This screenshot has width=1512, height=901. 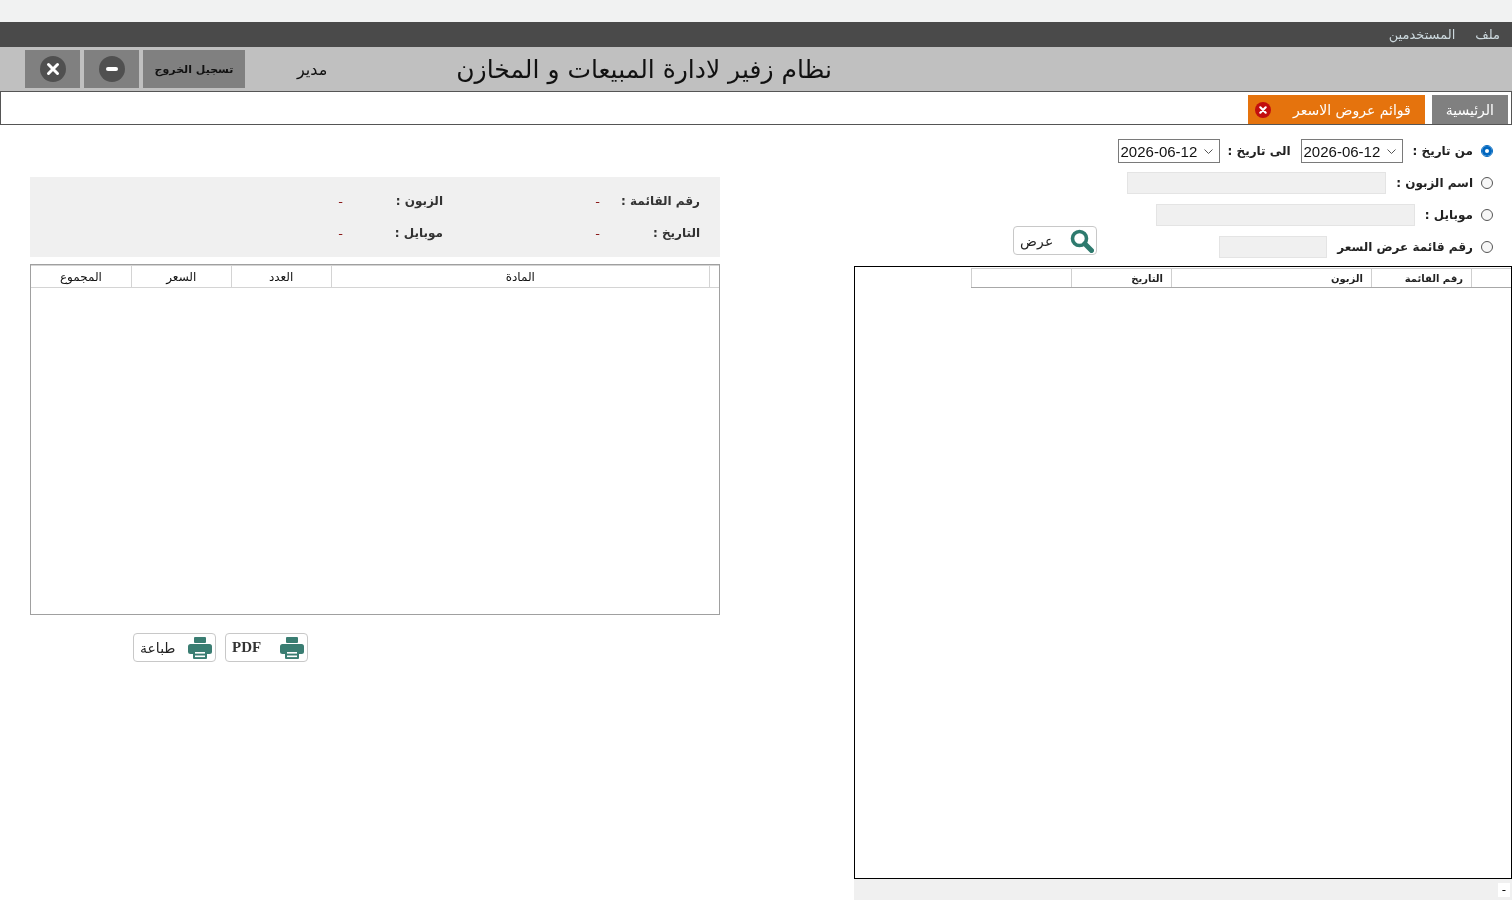 What do you see at coordinates (1121, 278) in the screenshot?
I see `column-header: التاريخ` at bounding box center [1121, 278].